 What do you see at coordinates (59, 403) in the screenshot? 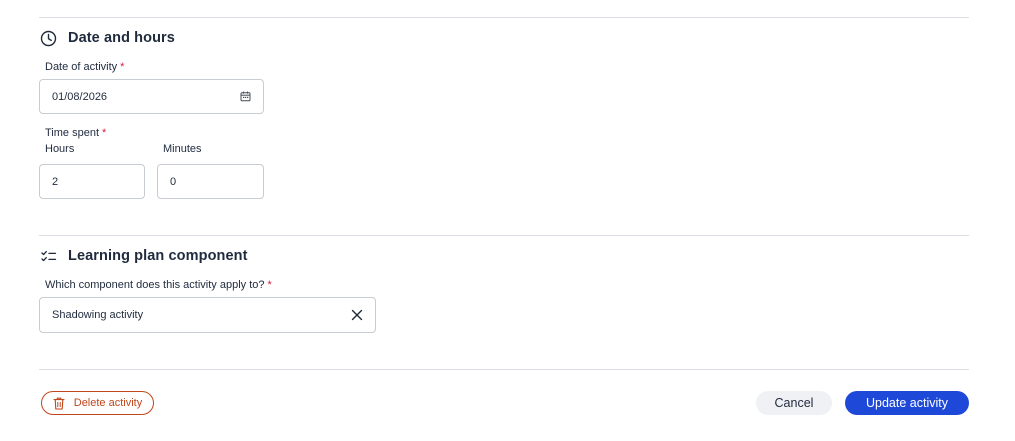
I see `trash-icon` at bounding box center [59, 403].